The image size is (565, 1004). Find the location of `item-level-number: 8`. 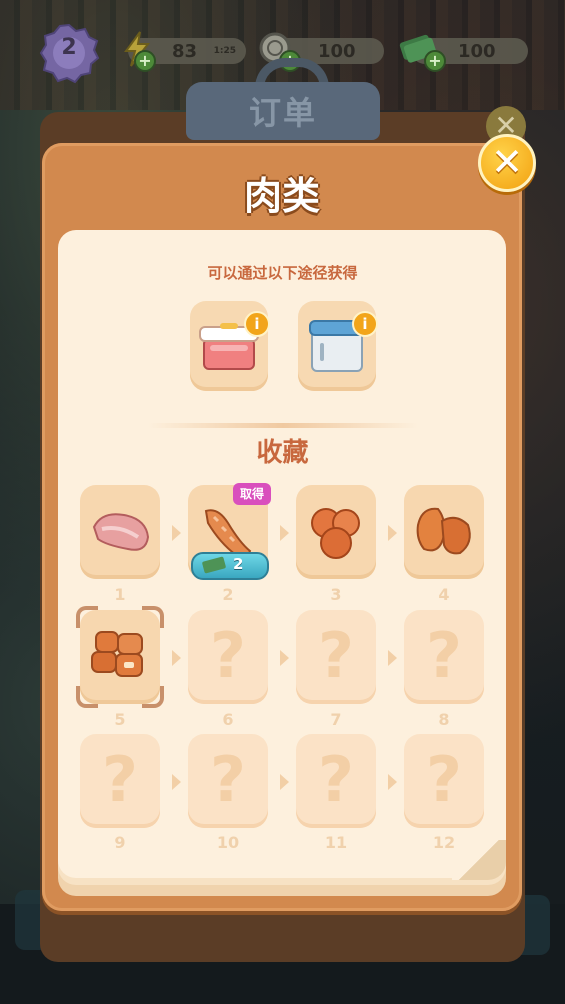

item-level-number: 8 is located at coordinates (444, 719).